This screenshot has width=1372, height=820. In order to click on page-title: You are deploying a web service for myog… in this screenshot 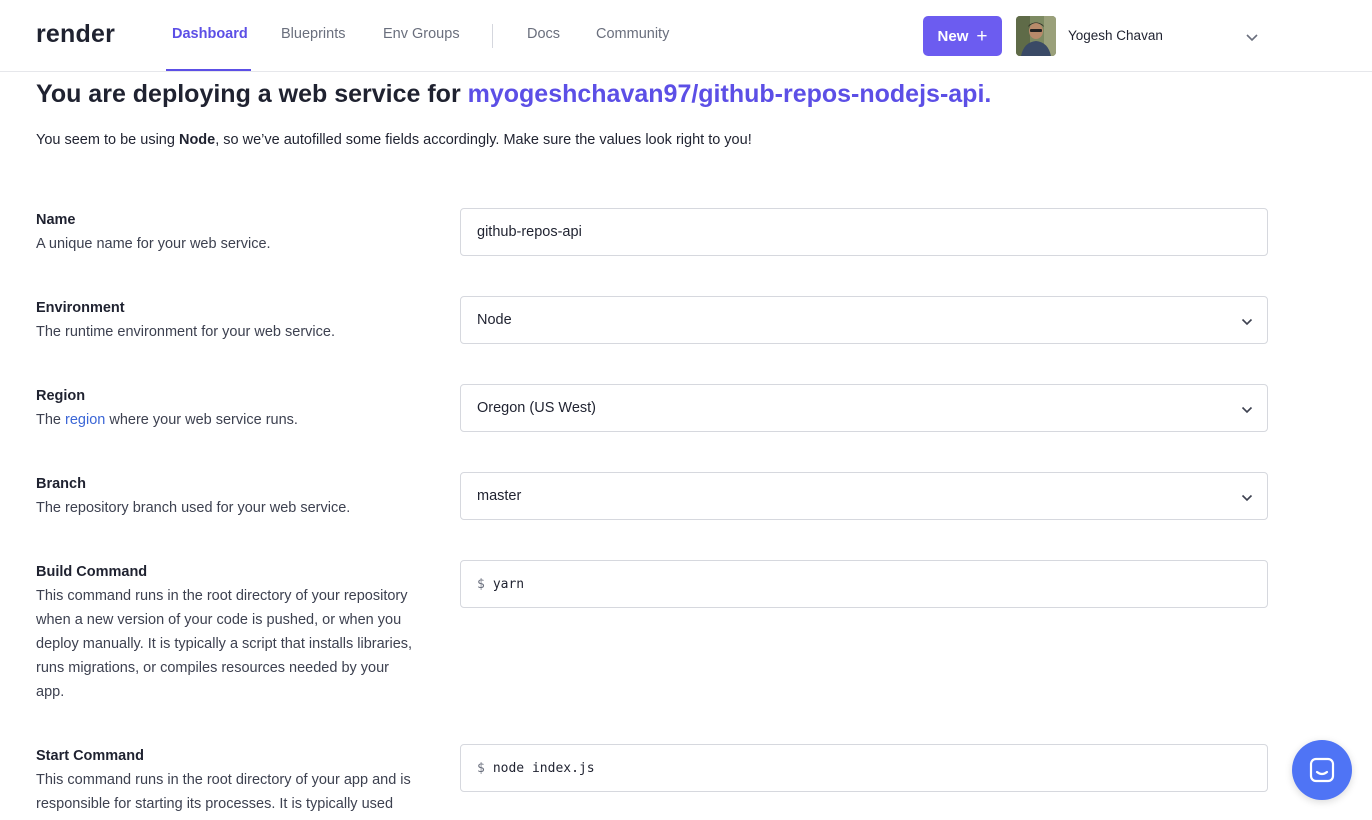, I will do `click(513, 94)`.